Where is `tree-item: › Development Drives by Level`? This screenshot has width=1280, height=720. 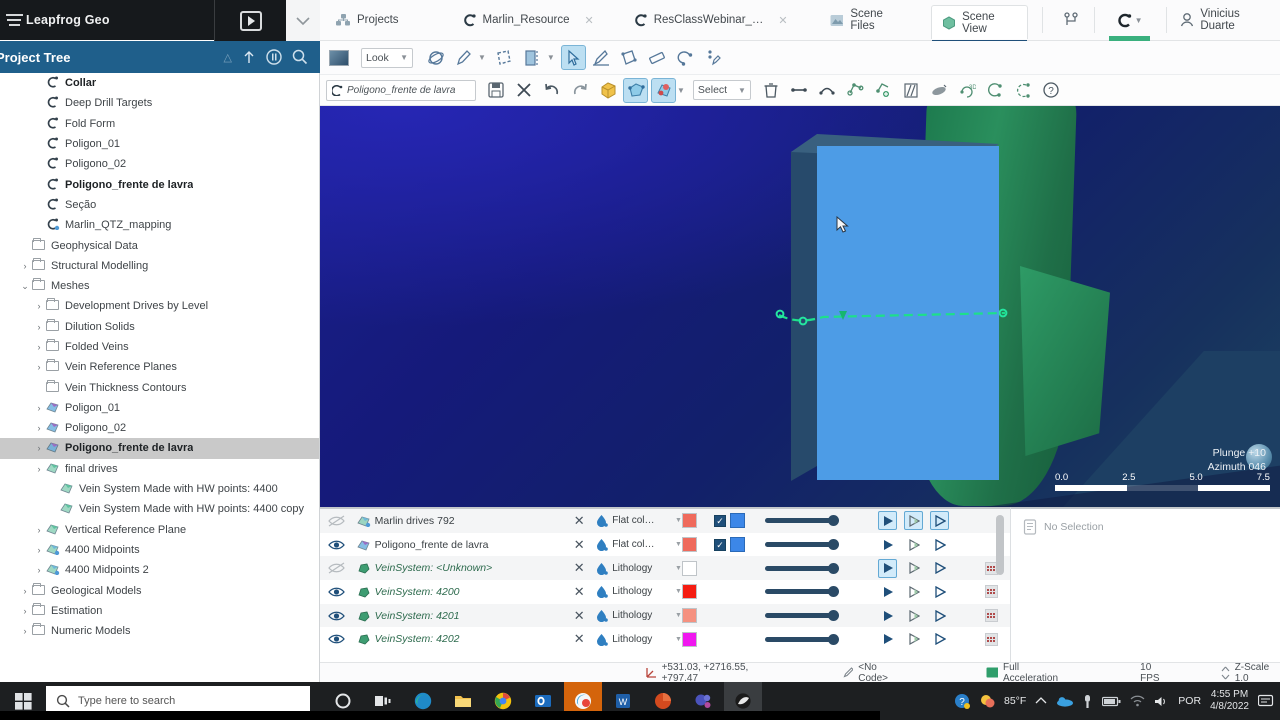 tree-item: › Development Drives by Level is located at coordinates (159, 306).